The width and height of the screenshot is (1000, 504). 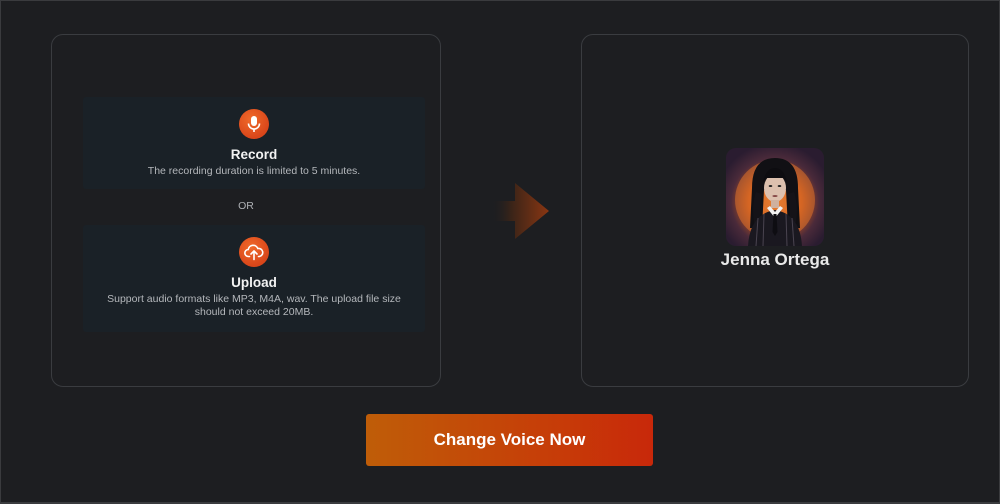 I want to click on change-voice-button: Change Voice Now, so click(x=509, y=440).